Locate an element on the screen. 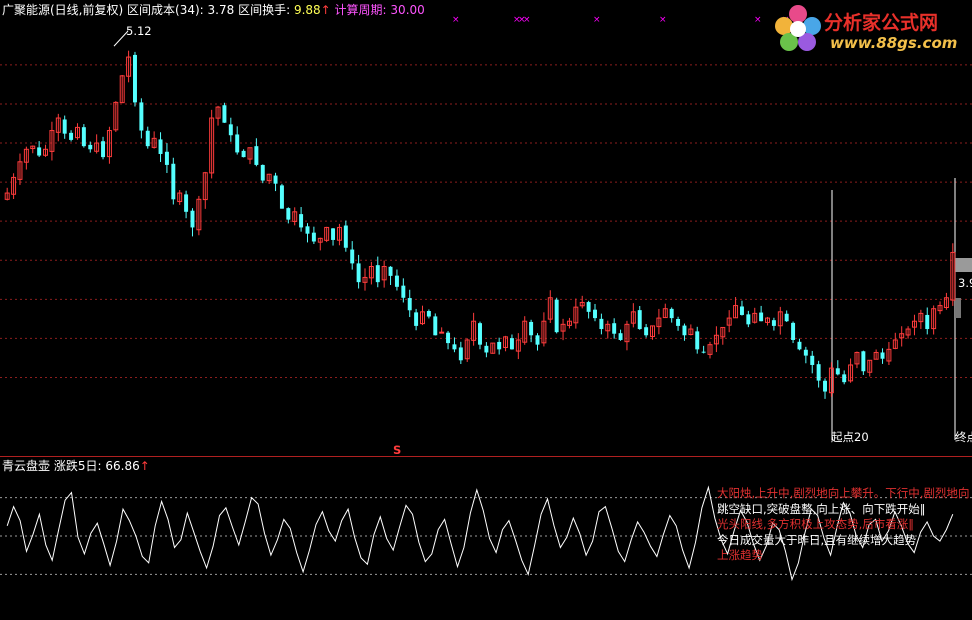  pattern-note: 今日成交量大于昨日,且有继续增大趋势 is located at coordinates (817, 539).